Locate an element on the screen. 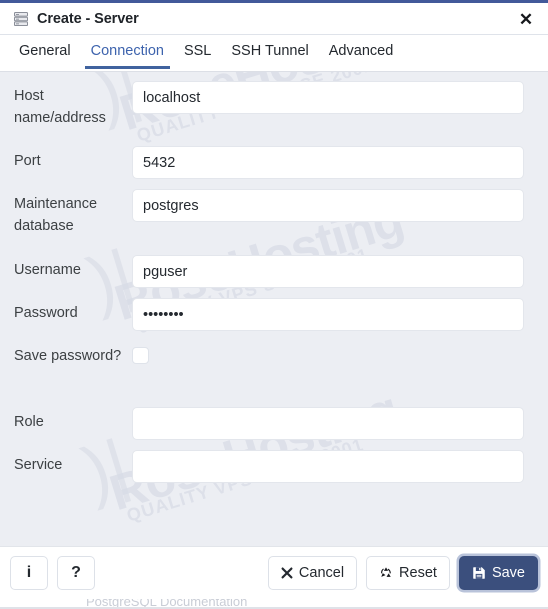  save-floppy-icon is located at coordinates (479, 573).